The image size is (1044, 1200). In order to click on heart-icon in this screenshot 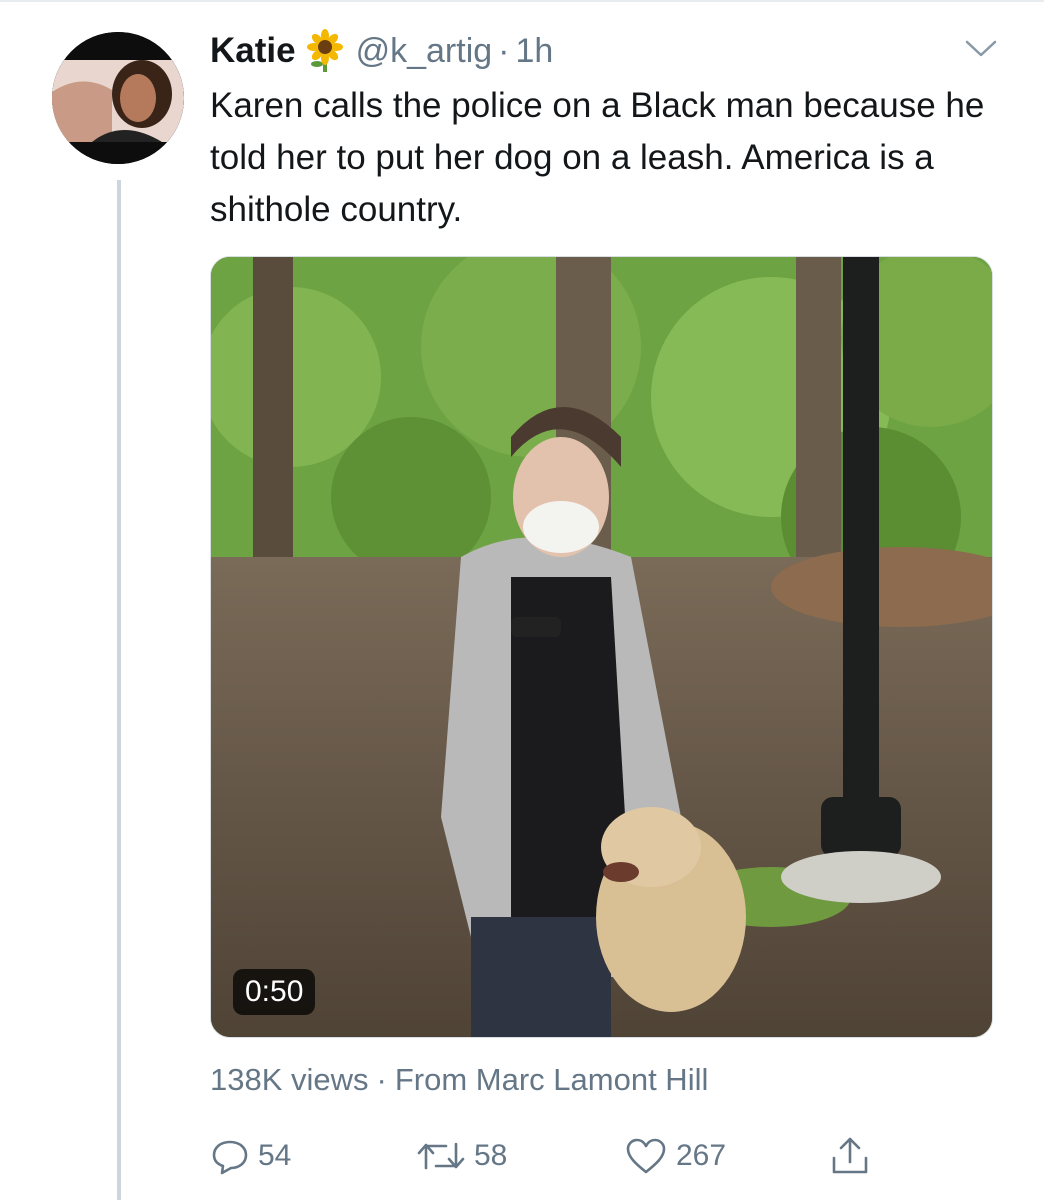, I will do `click(646, 1156)`.